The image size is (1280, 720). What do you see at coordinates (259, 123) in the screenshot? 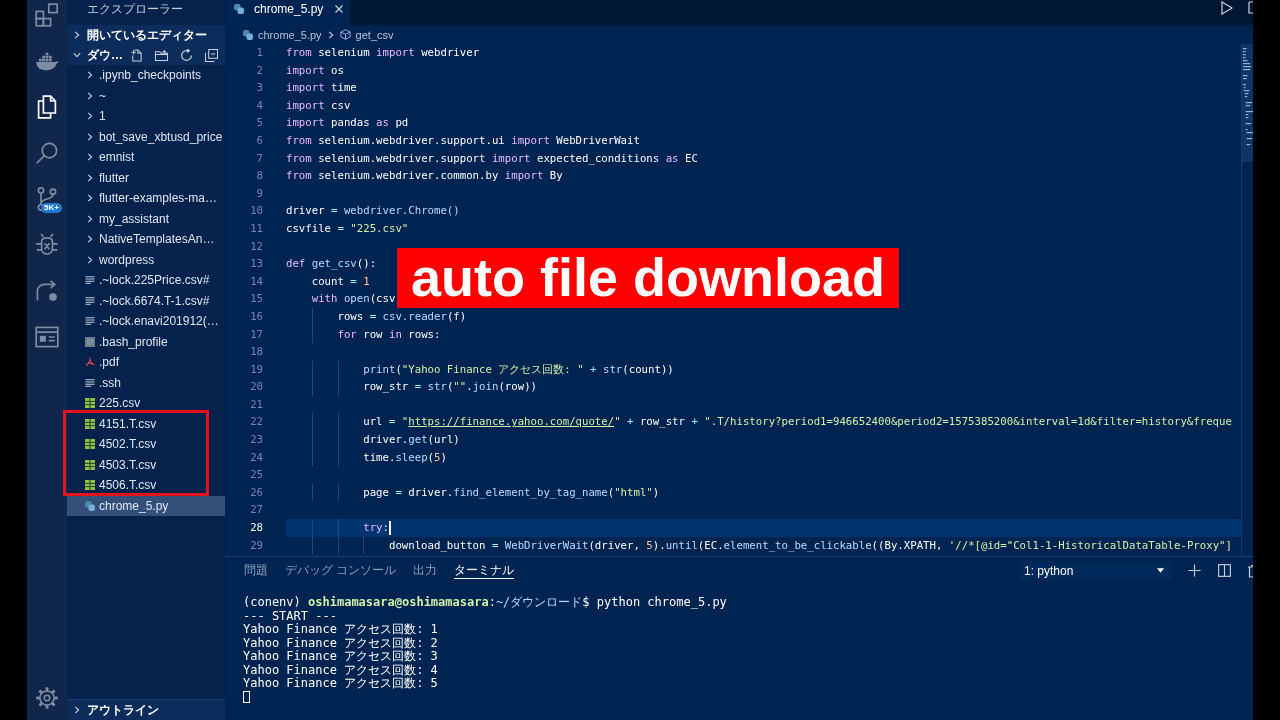
I see `line-number: 5` at bounding box center [259, 123].